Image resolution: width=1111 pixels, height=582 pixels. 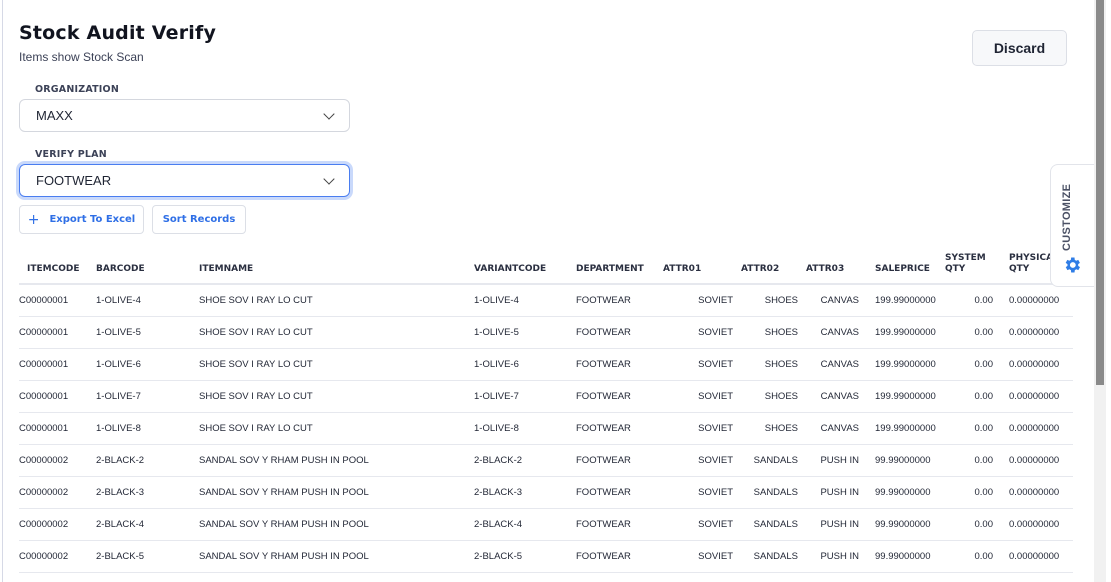 What do you see at coordinates (118, 33) in the screenshot?
I see `page-title: Stock Audit Verify` at bounding box center [118, 33].